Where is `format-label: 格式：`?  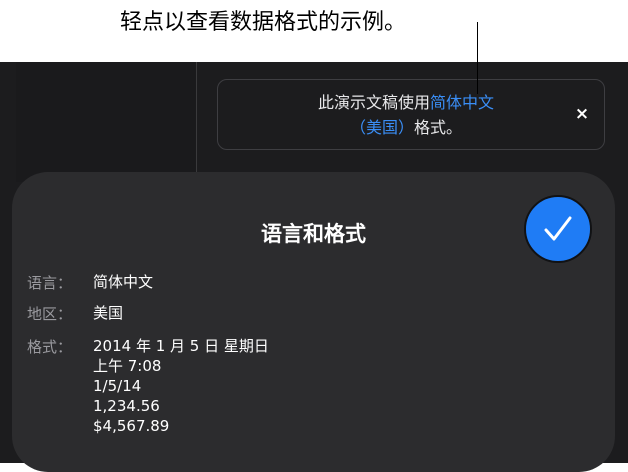
format-label: 格式： is located at coordinates (50, 347).